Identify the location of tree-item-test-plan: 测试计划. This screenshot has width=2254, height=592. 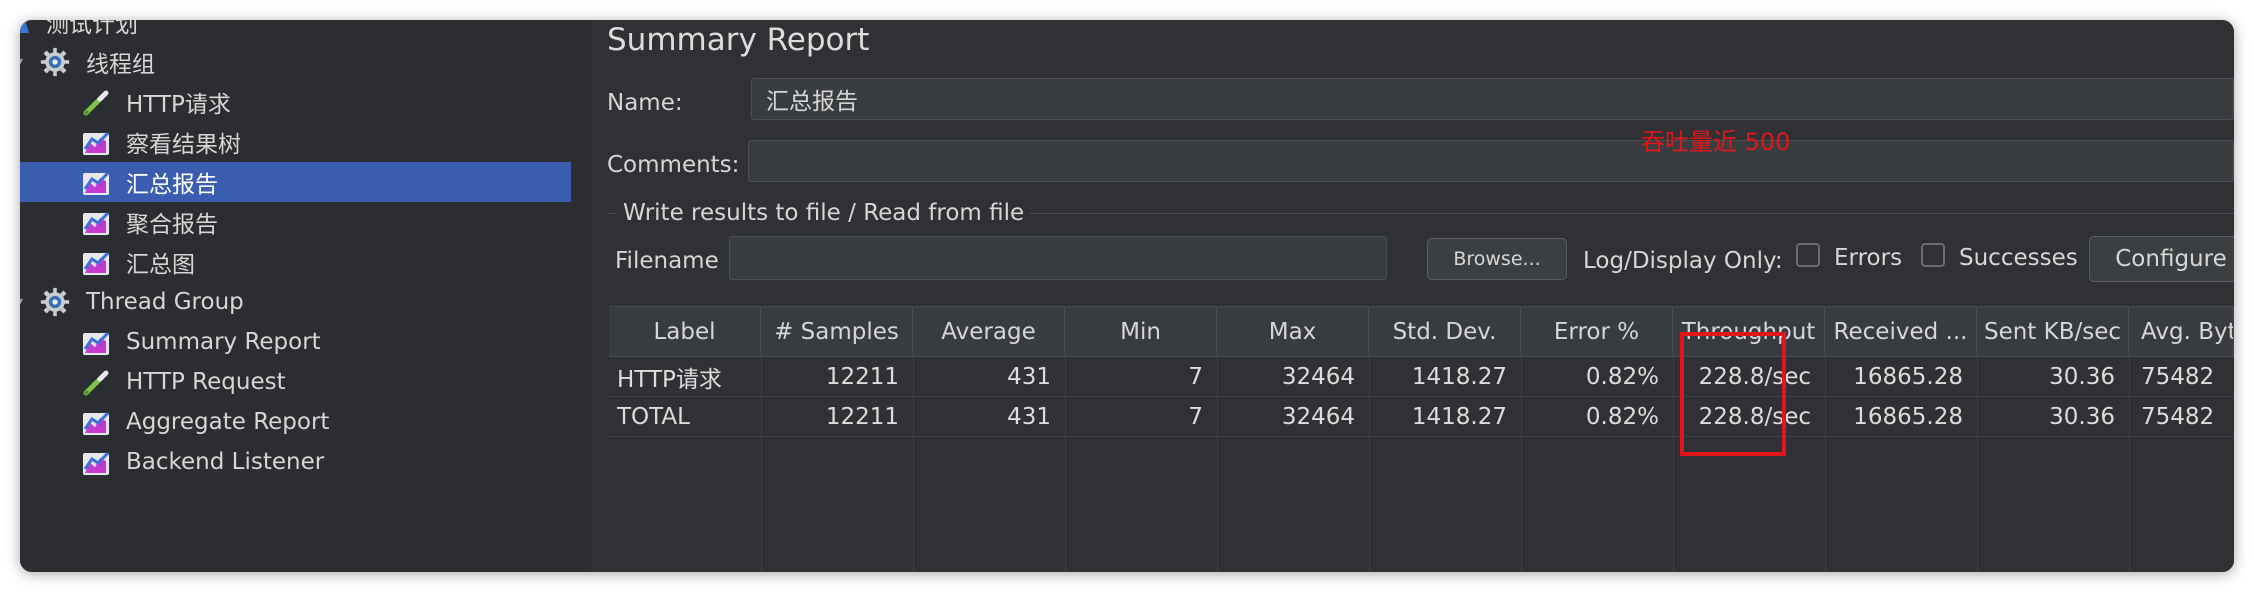
(295, 31).